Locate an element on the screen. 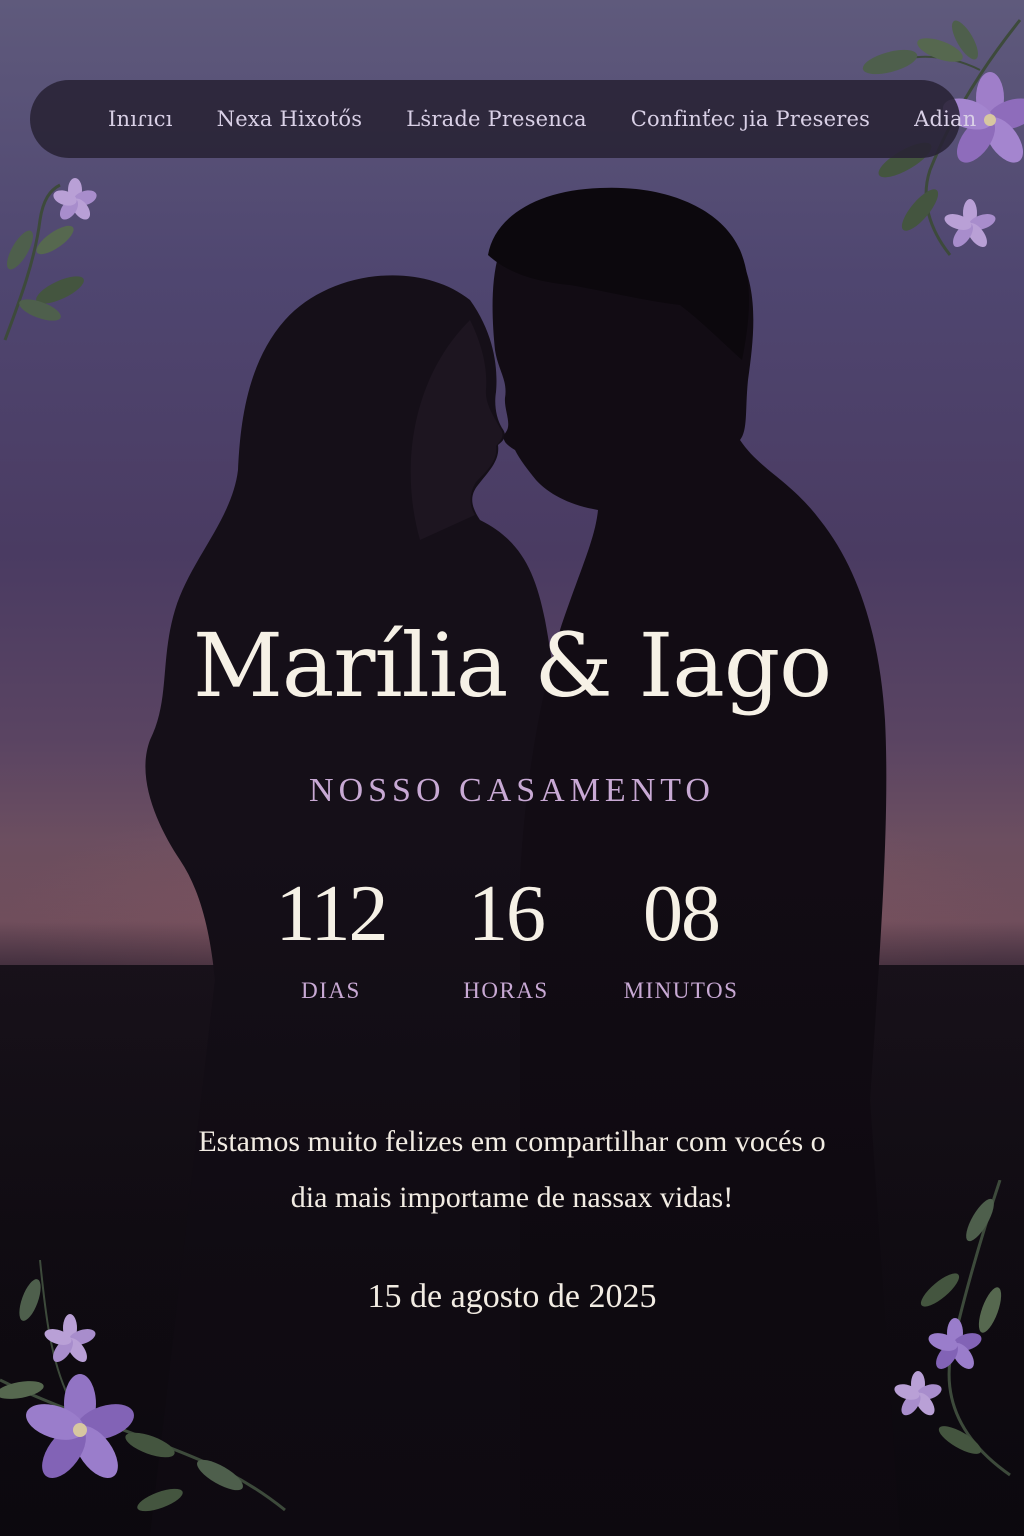 The width and height of the screenshot is (1024, 1536). countdown-days: 112 DIAS is located at coordinates (331, 937).